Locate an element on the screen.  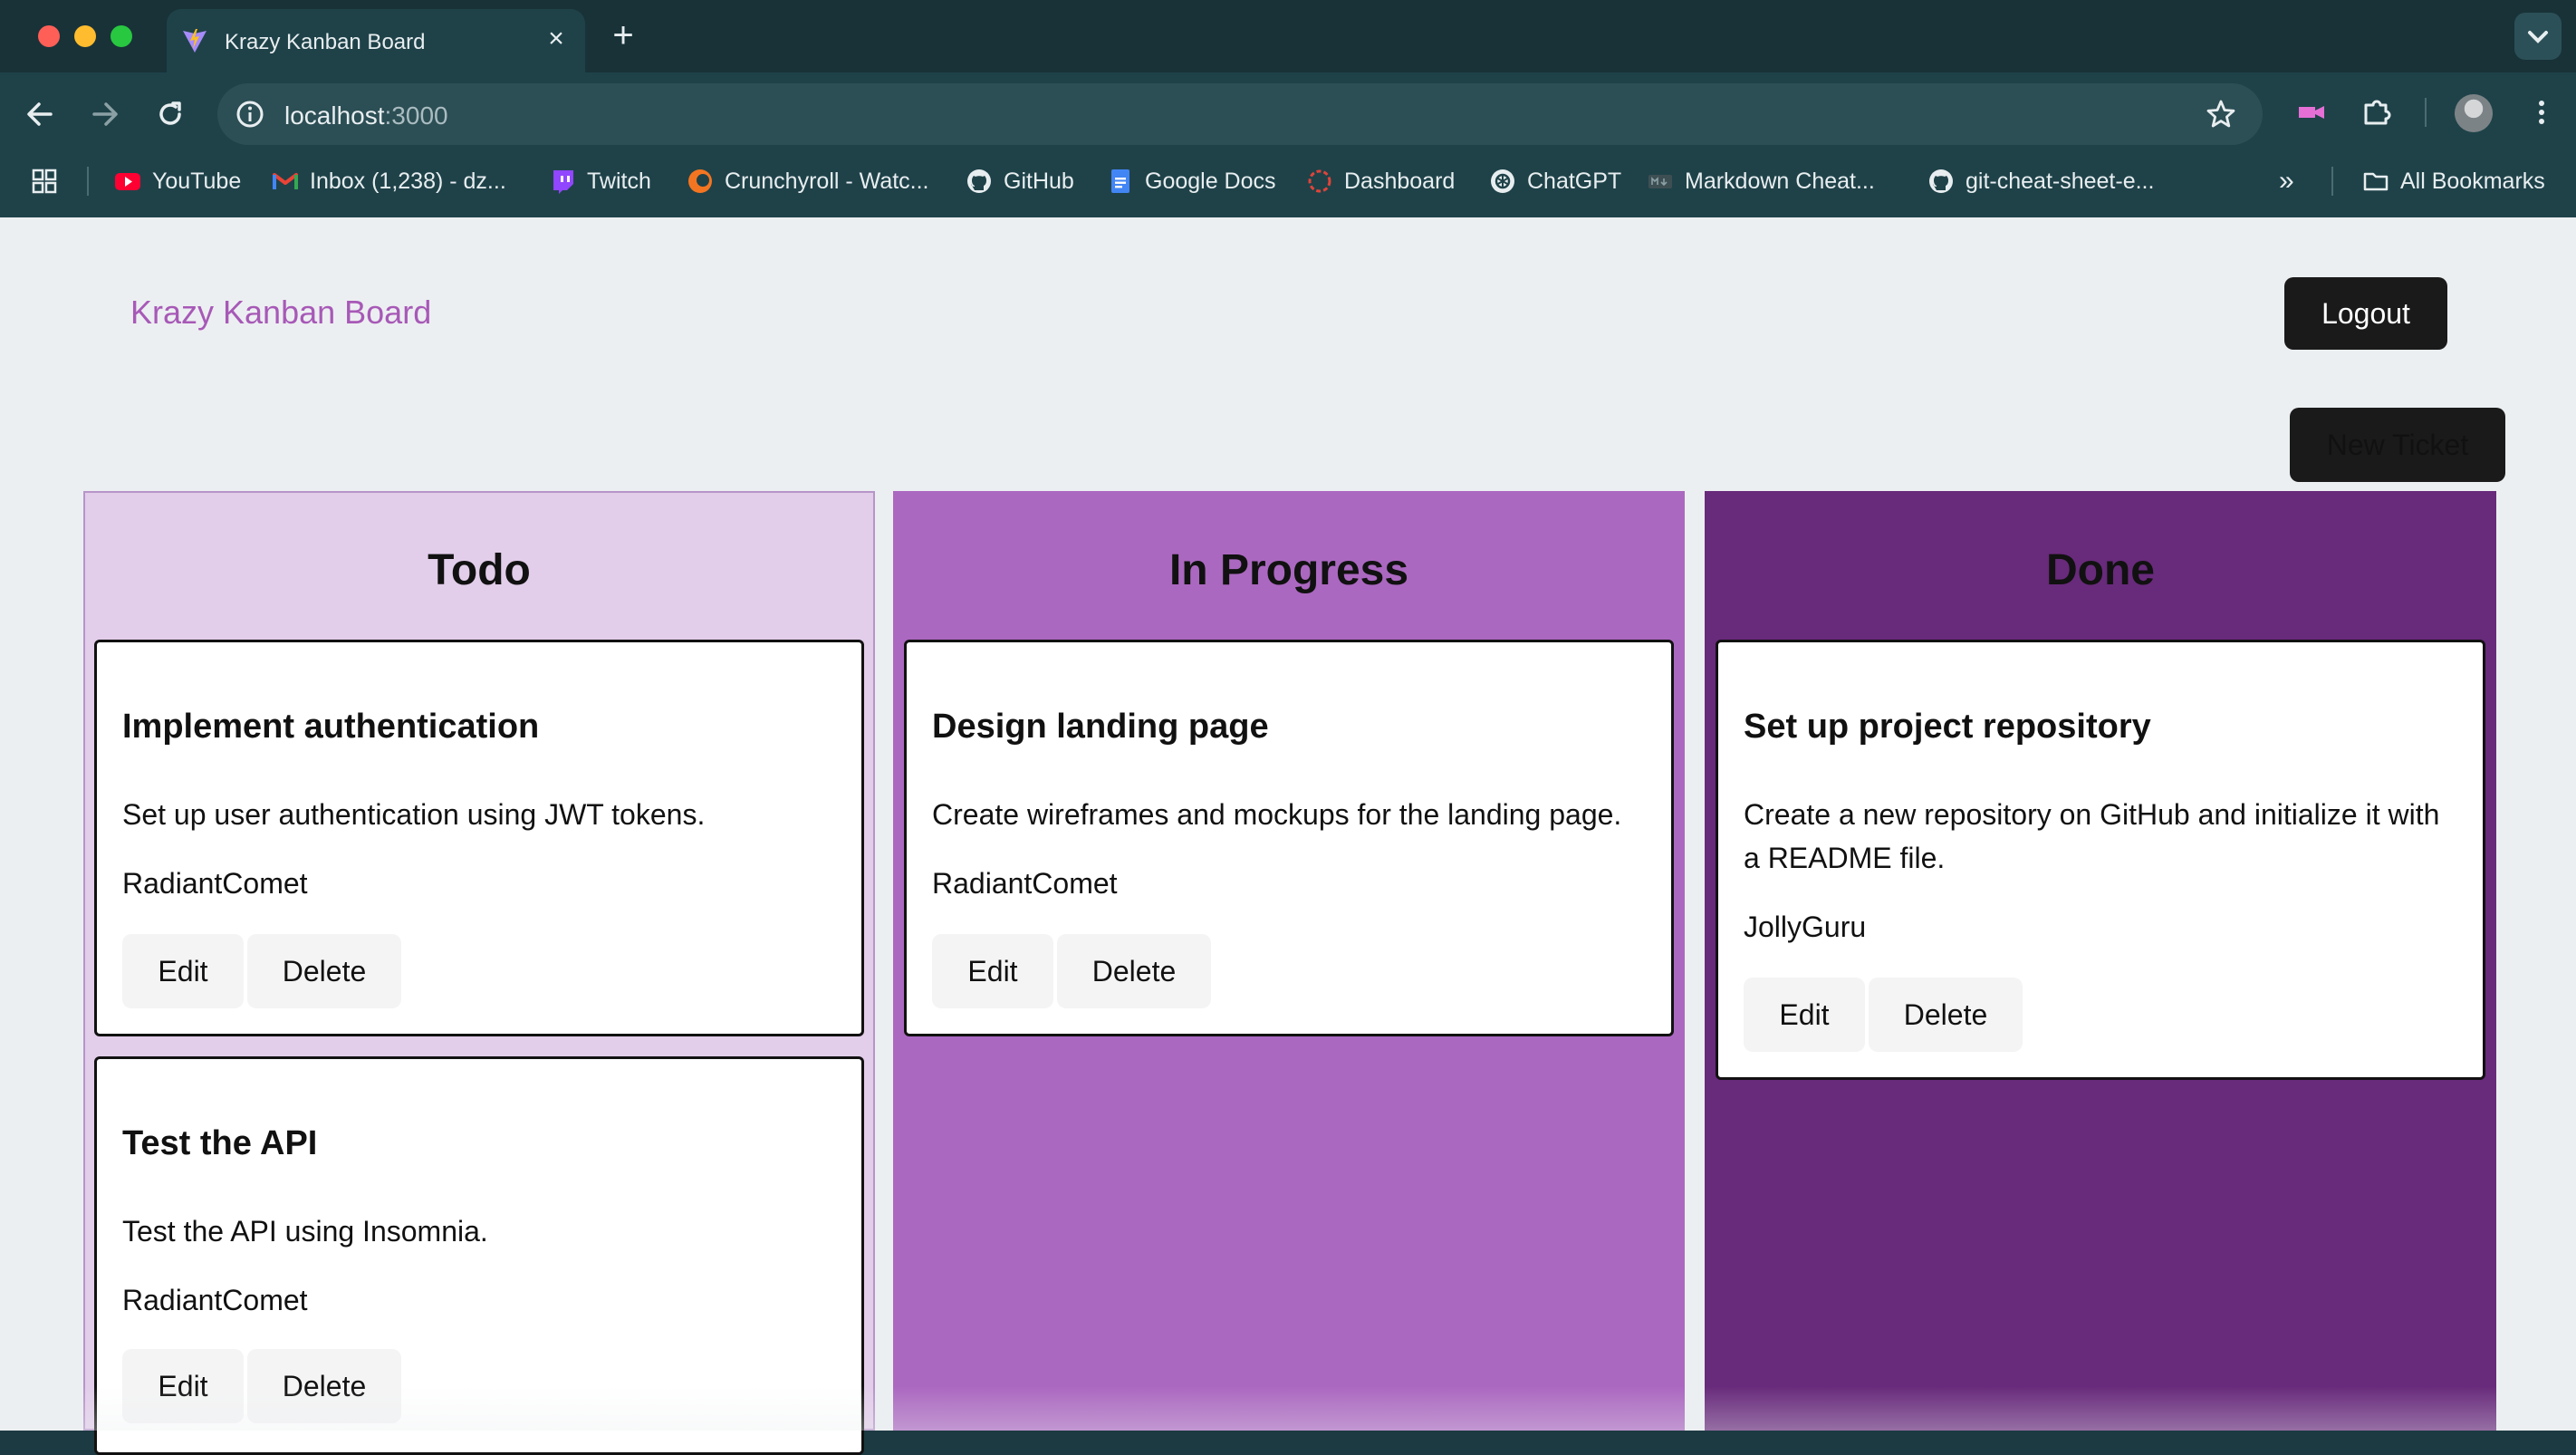
arrow-right-icon is located at coordinates (105, 114).